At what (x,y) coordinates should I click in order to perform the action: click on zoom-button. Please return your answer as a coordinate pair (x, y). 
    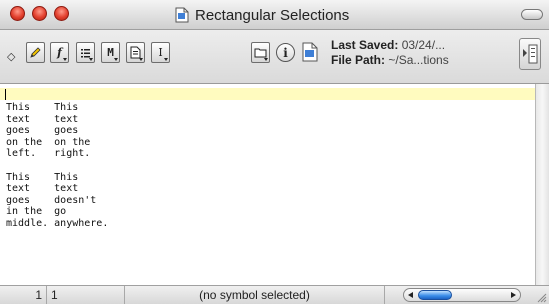
    Looking at the image, I should click on (61, 13).